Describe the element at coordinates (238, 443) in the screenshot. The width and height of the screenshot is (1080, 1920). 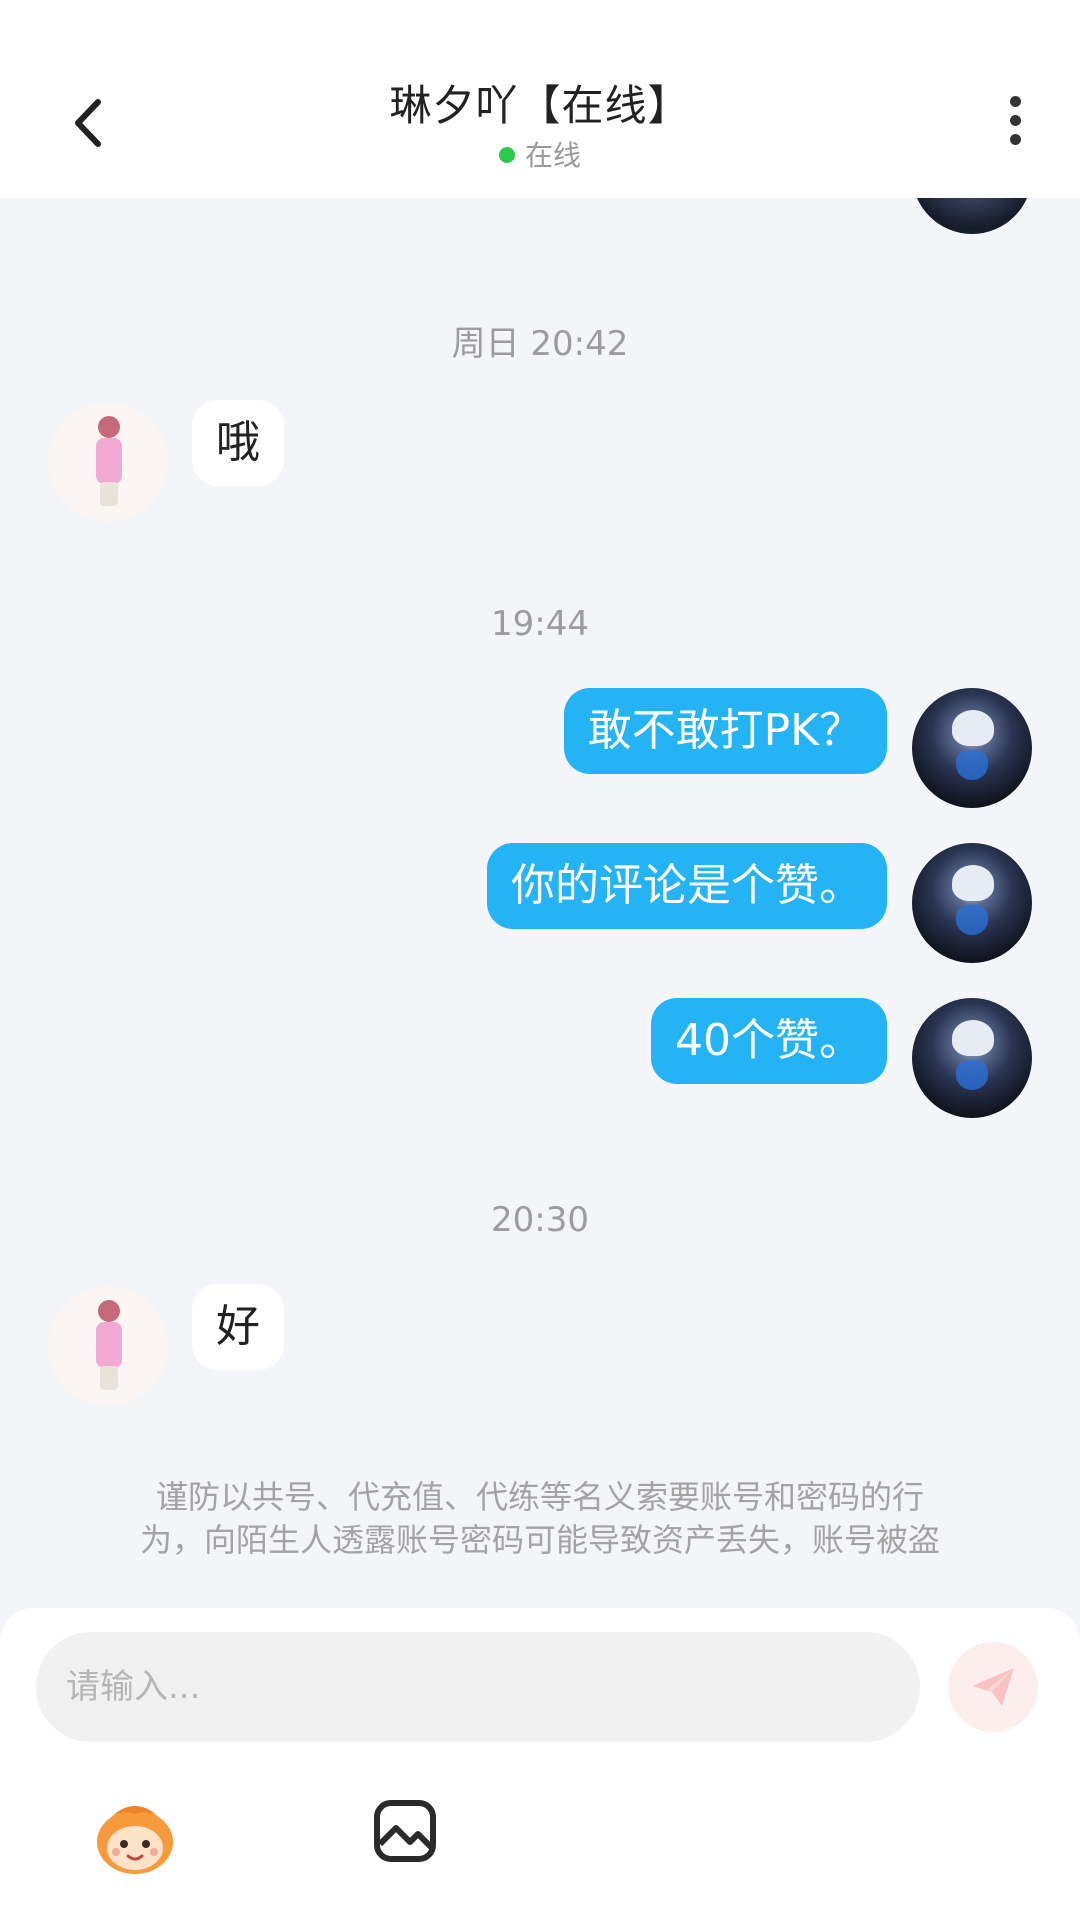
I see `message-bubble-received: 哦` at that location.